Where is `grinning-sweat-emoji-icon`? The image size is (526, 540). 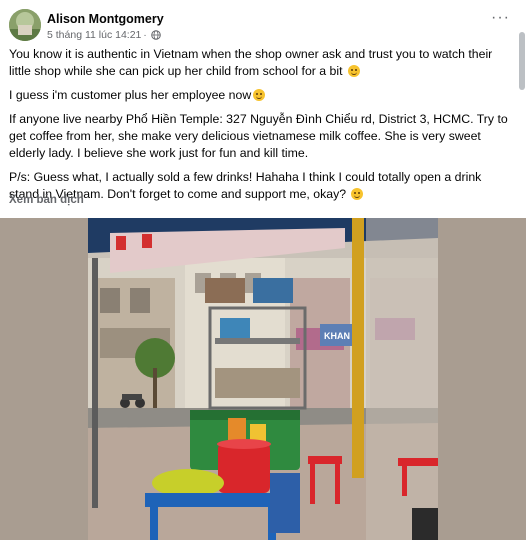
grinning-sweat-emoji-icon is located at coordinates (259, 95).